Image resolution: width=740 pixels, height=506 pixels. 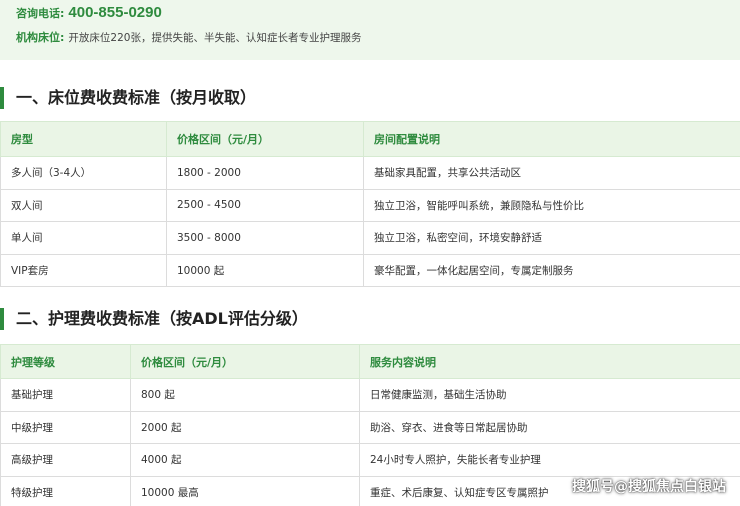 I want to click on table-cell: 2000 起, so click(x=245, y=427).